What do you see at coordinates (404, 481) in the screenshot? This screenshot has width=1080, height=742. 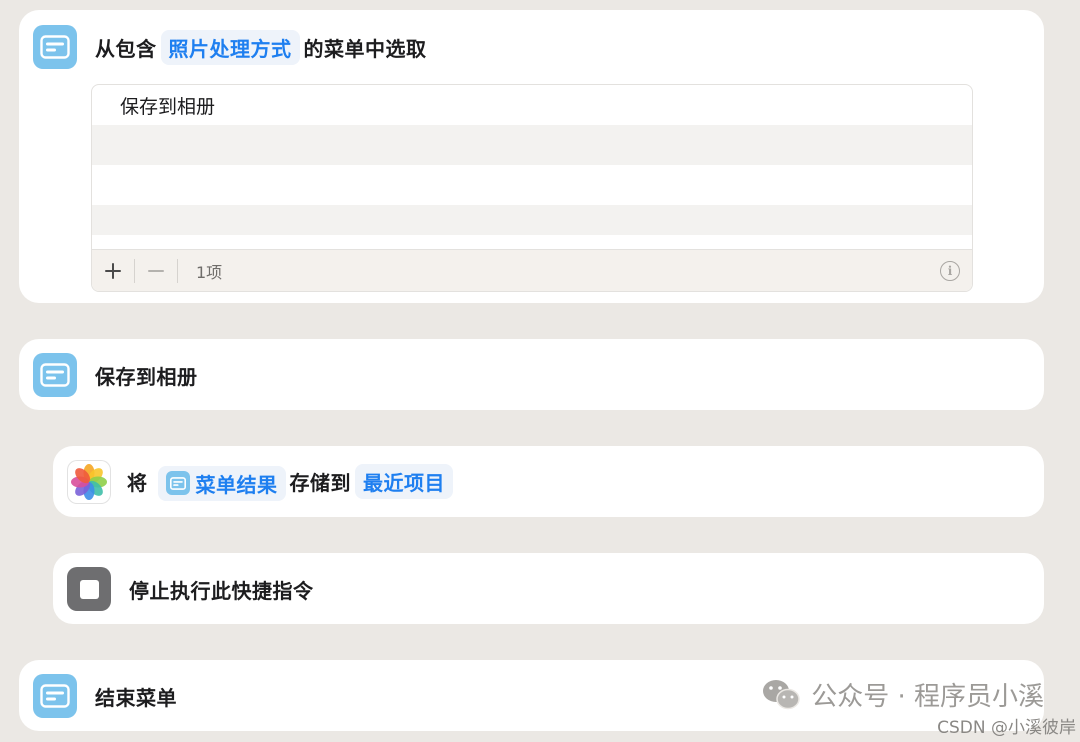 I see `album-destination-variable: 最近项目` at bounding box center [404, 481].